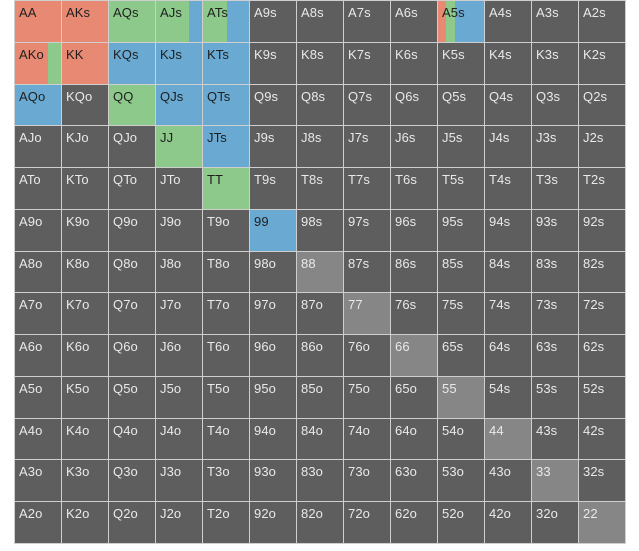  Describe the element at coordinates (132, 22) in the screenshot. I see `hand-cell-AQs: AQs` at that location.